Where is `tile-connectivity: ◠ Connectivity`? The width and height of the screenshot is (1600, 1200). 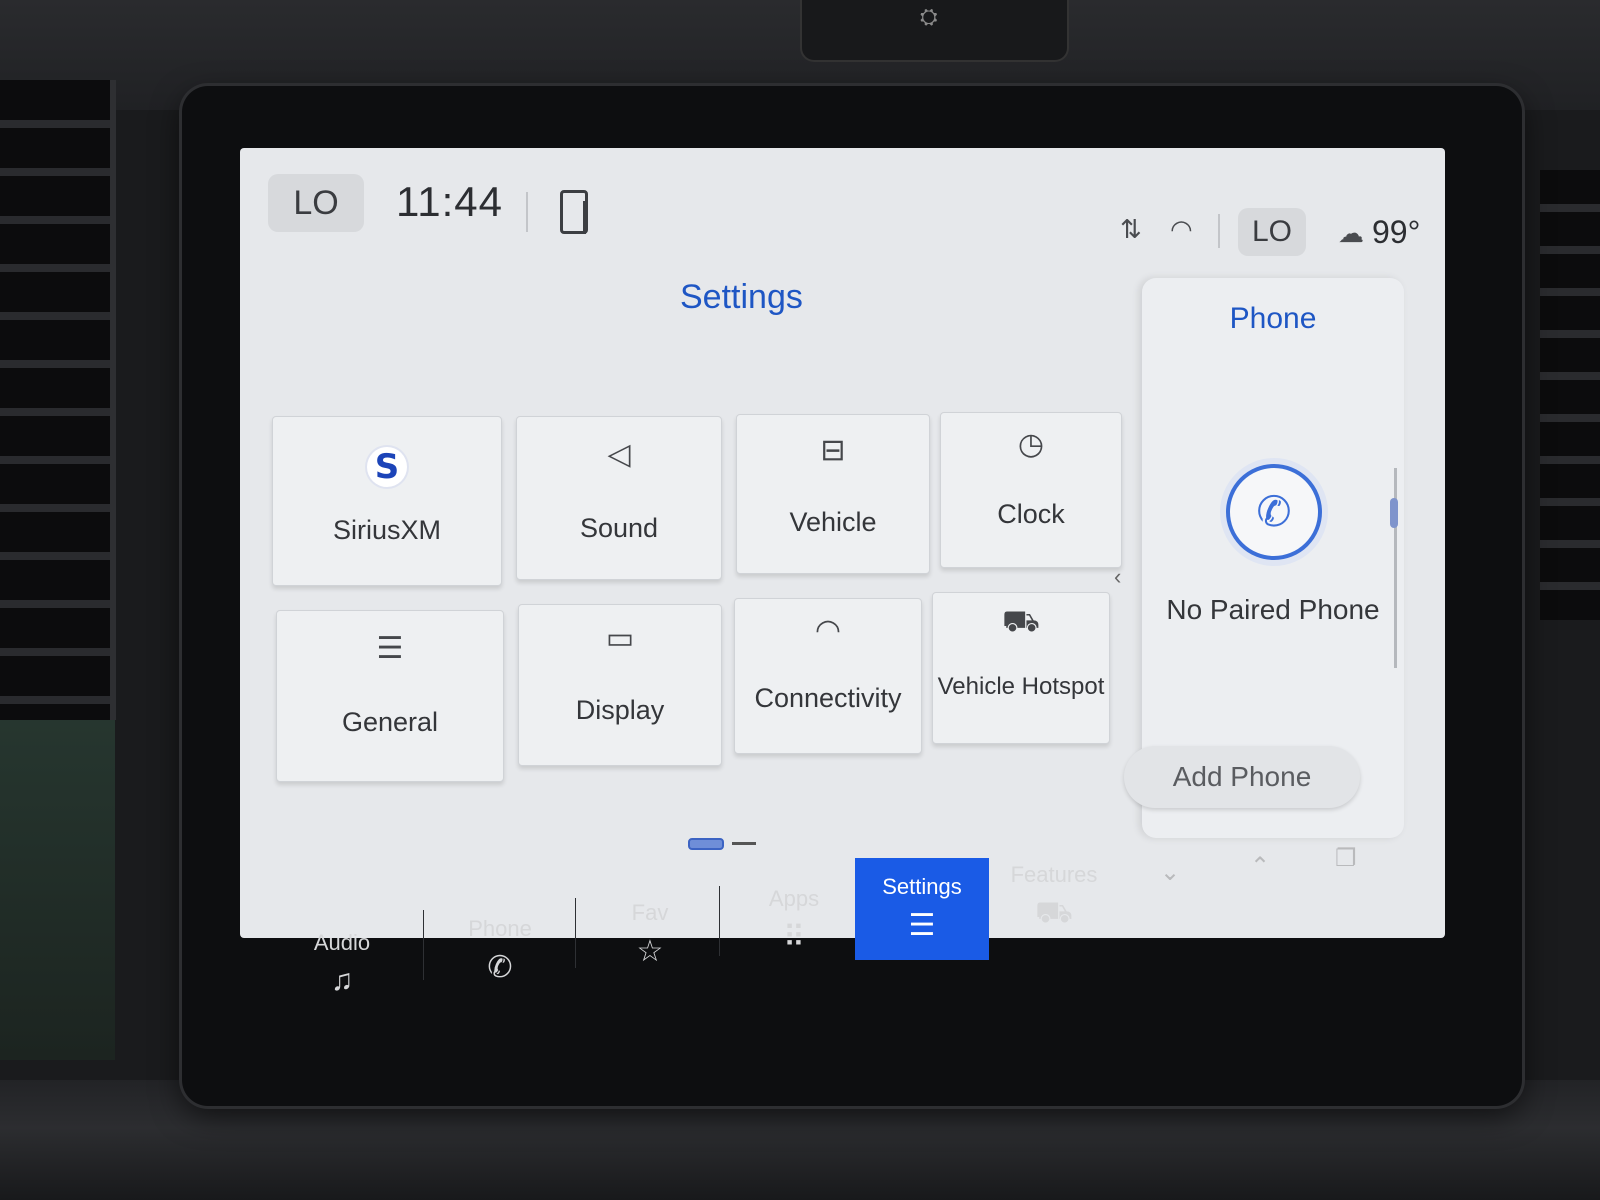
tile-connectivity: ◠ Connectivity is located at coordinates (828, 676).